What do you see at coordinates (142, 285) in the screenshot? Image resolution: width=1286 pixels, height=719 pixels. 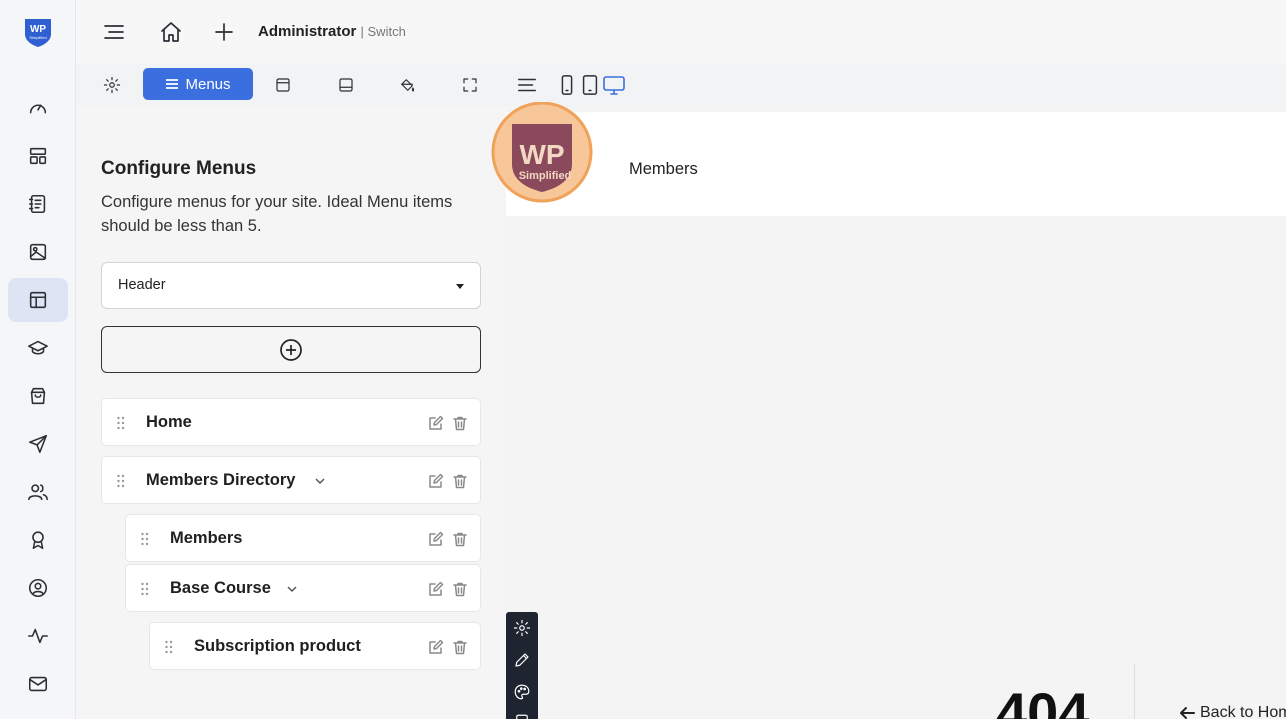 I see `menu-location-value: Header` at bounding box center [142, 285].